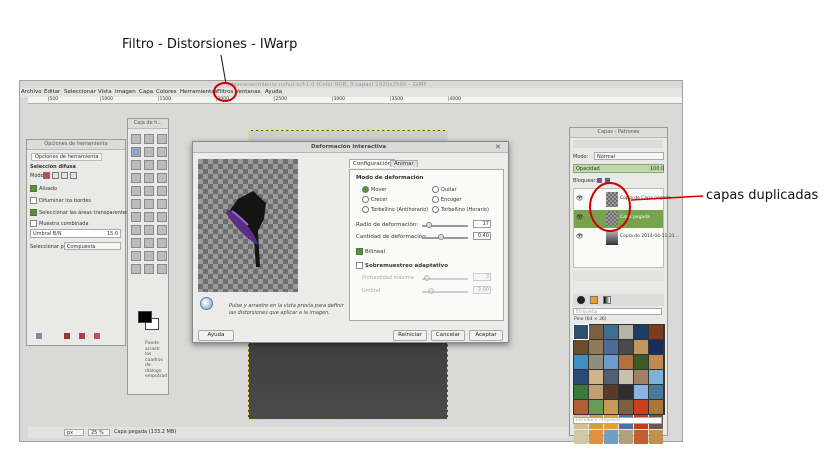  What do you see at coordinates (125, 92) in the screenshot?
I see `menu-imagen: Imagen` at bounding box center [125, 92].